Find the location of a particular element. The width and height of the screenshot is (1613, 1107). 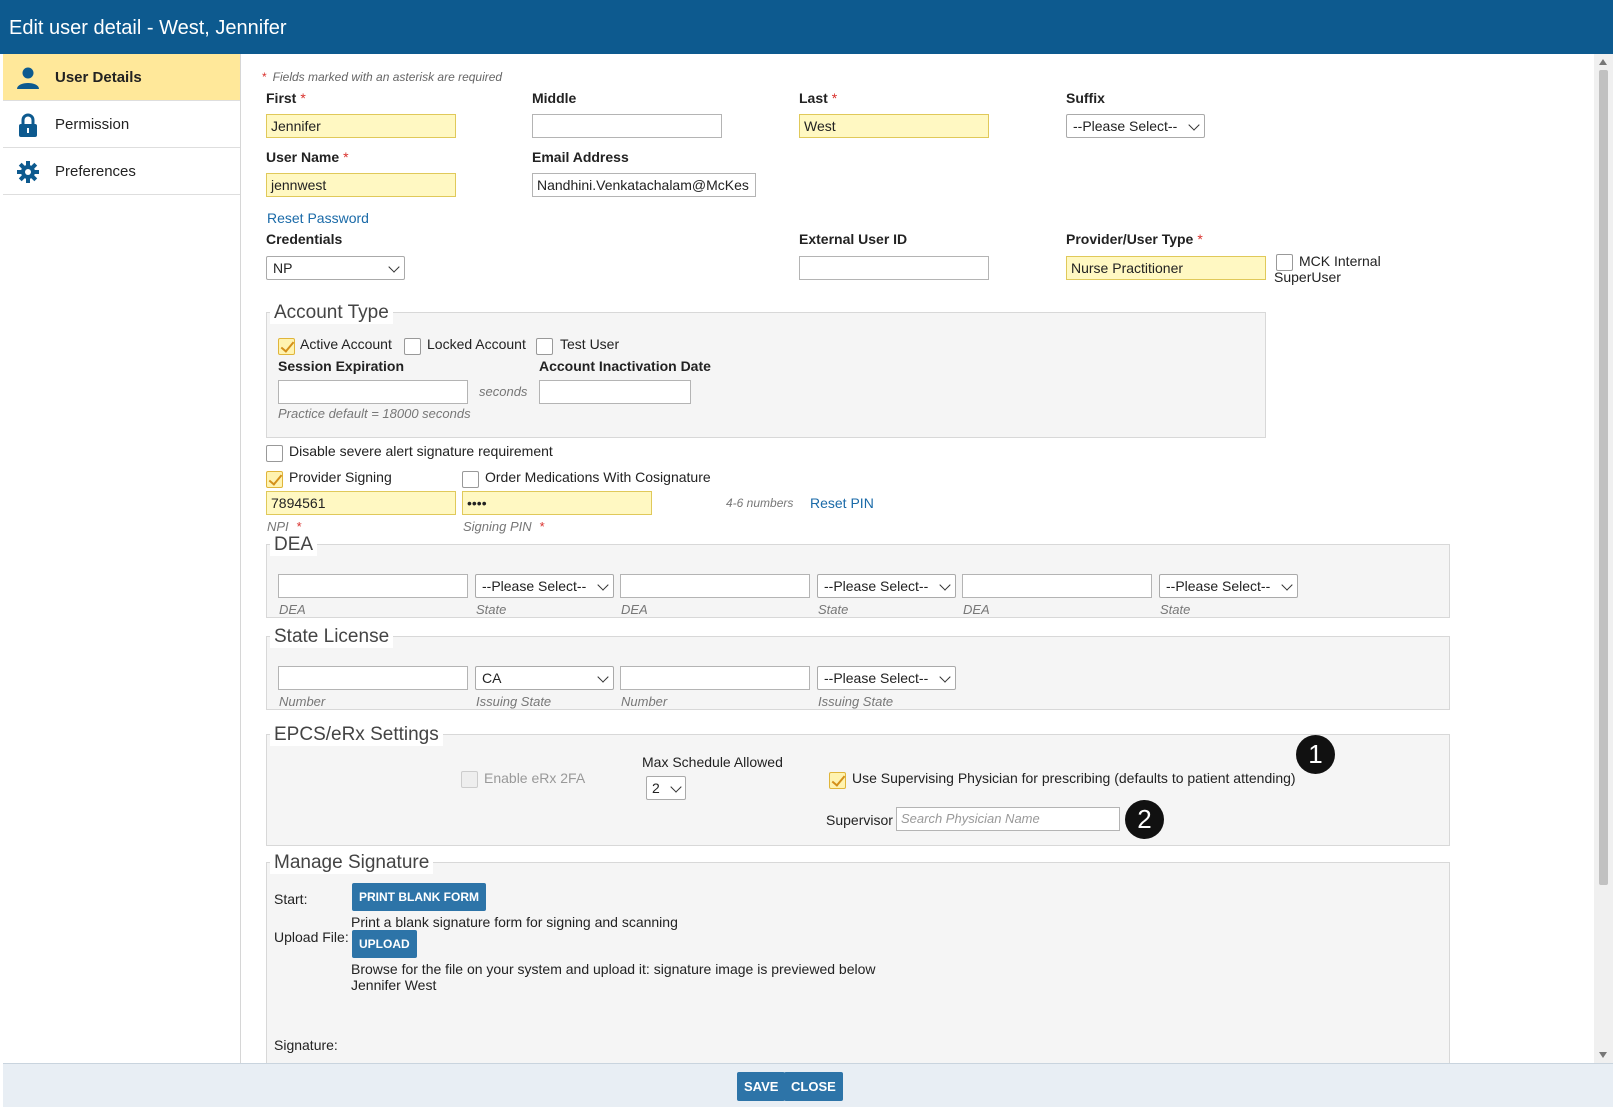

session-expiration-field is located at coordinates (373, 392).